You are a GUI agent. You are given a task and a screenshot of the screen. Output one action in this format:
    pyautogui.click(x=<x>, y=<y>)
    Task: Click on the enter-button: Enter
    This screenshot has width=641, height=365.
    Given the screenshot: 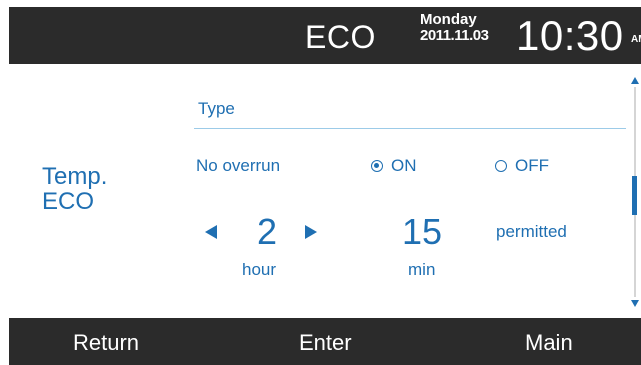 What is the action you would take?
    pyautogui.click(x=325, y=343)
    